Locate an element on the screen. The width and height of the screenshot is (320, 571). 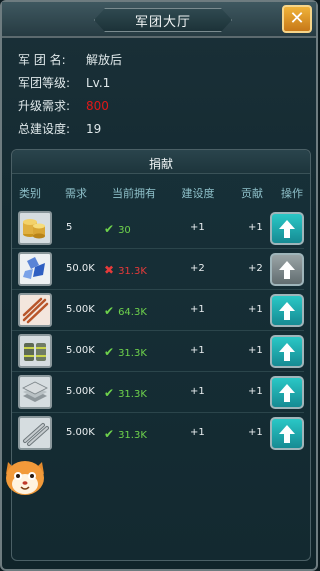
donate-header: 捐献 is located at coordinates (161, 162).